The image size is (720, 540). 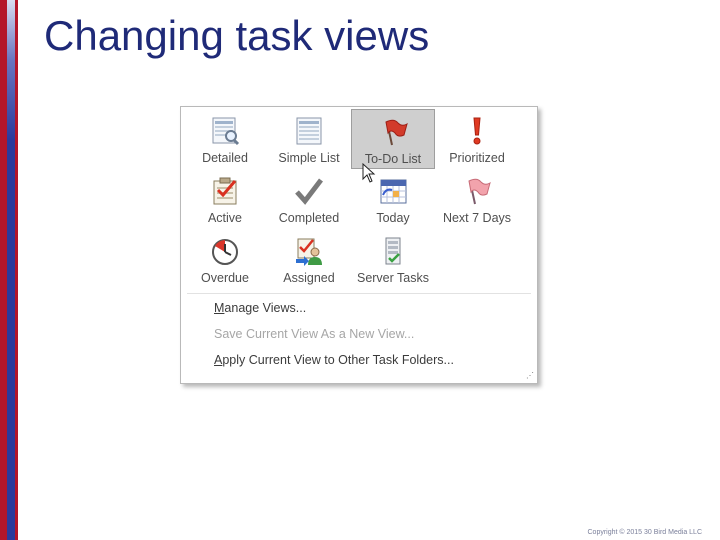 What do you see at coordinates (237, 35) in the screenshot?
I see `slide-title: Changing task views` at bounding box center [237, 35].